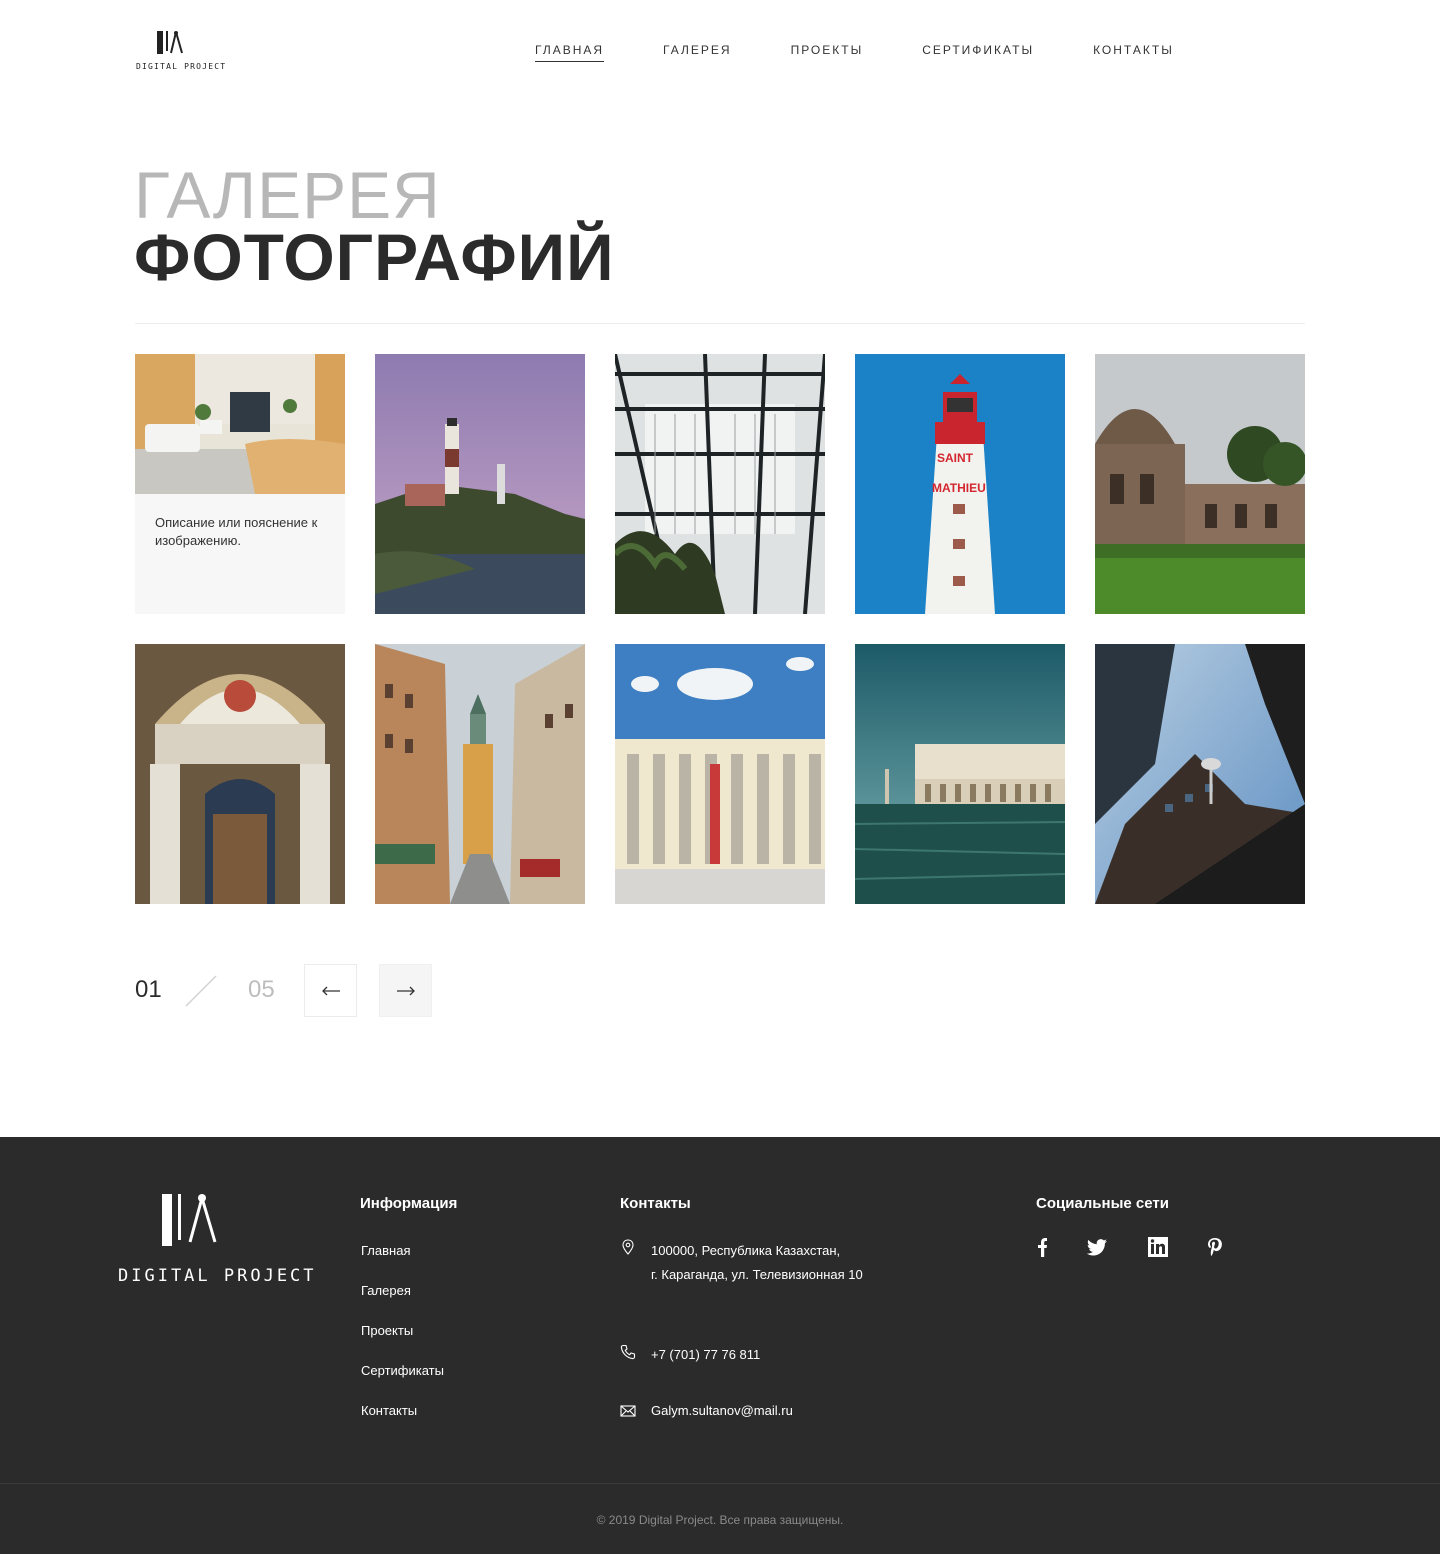 Image resolution: width=1440 pixels, height=1554 pixels. I want to click on gallery-tile-lighthouse-cliff, so click(480, 484).